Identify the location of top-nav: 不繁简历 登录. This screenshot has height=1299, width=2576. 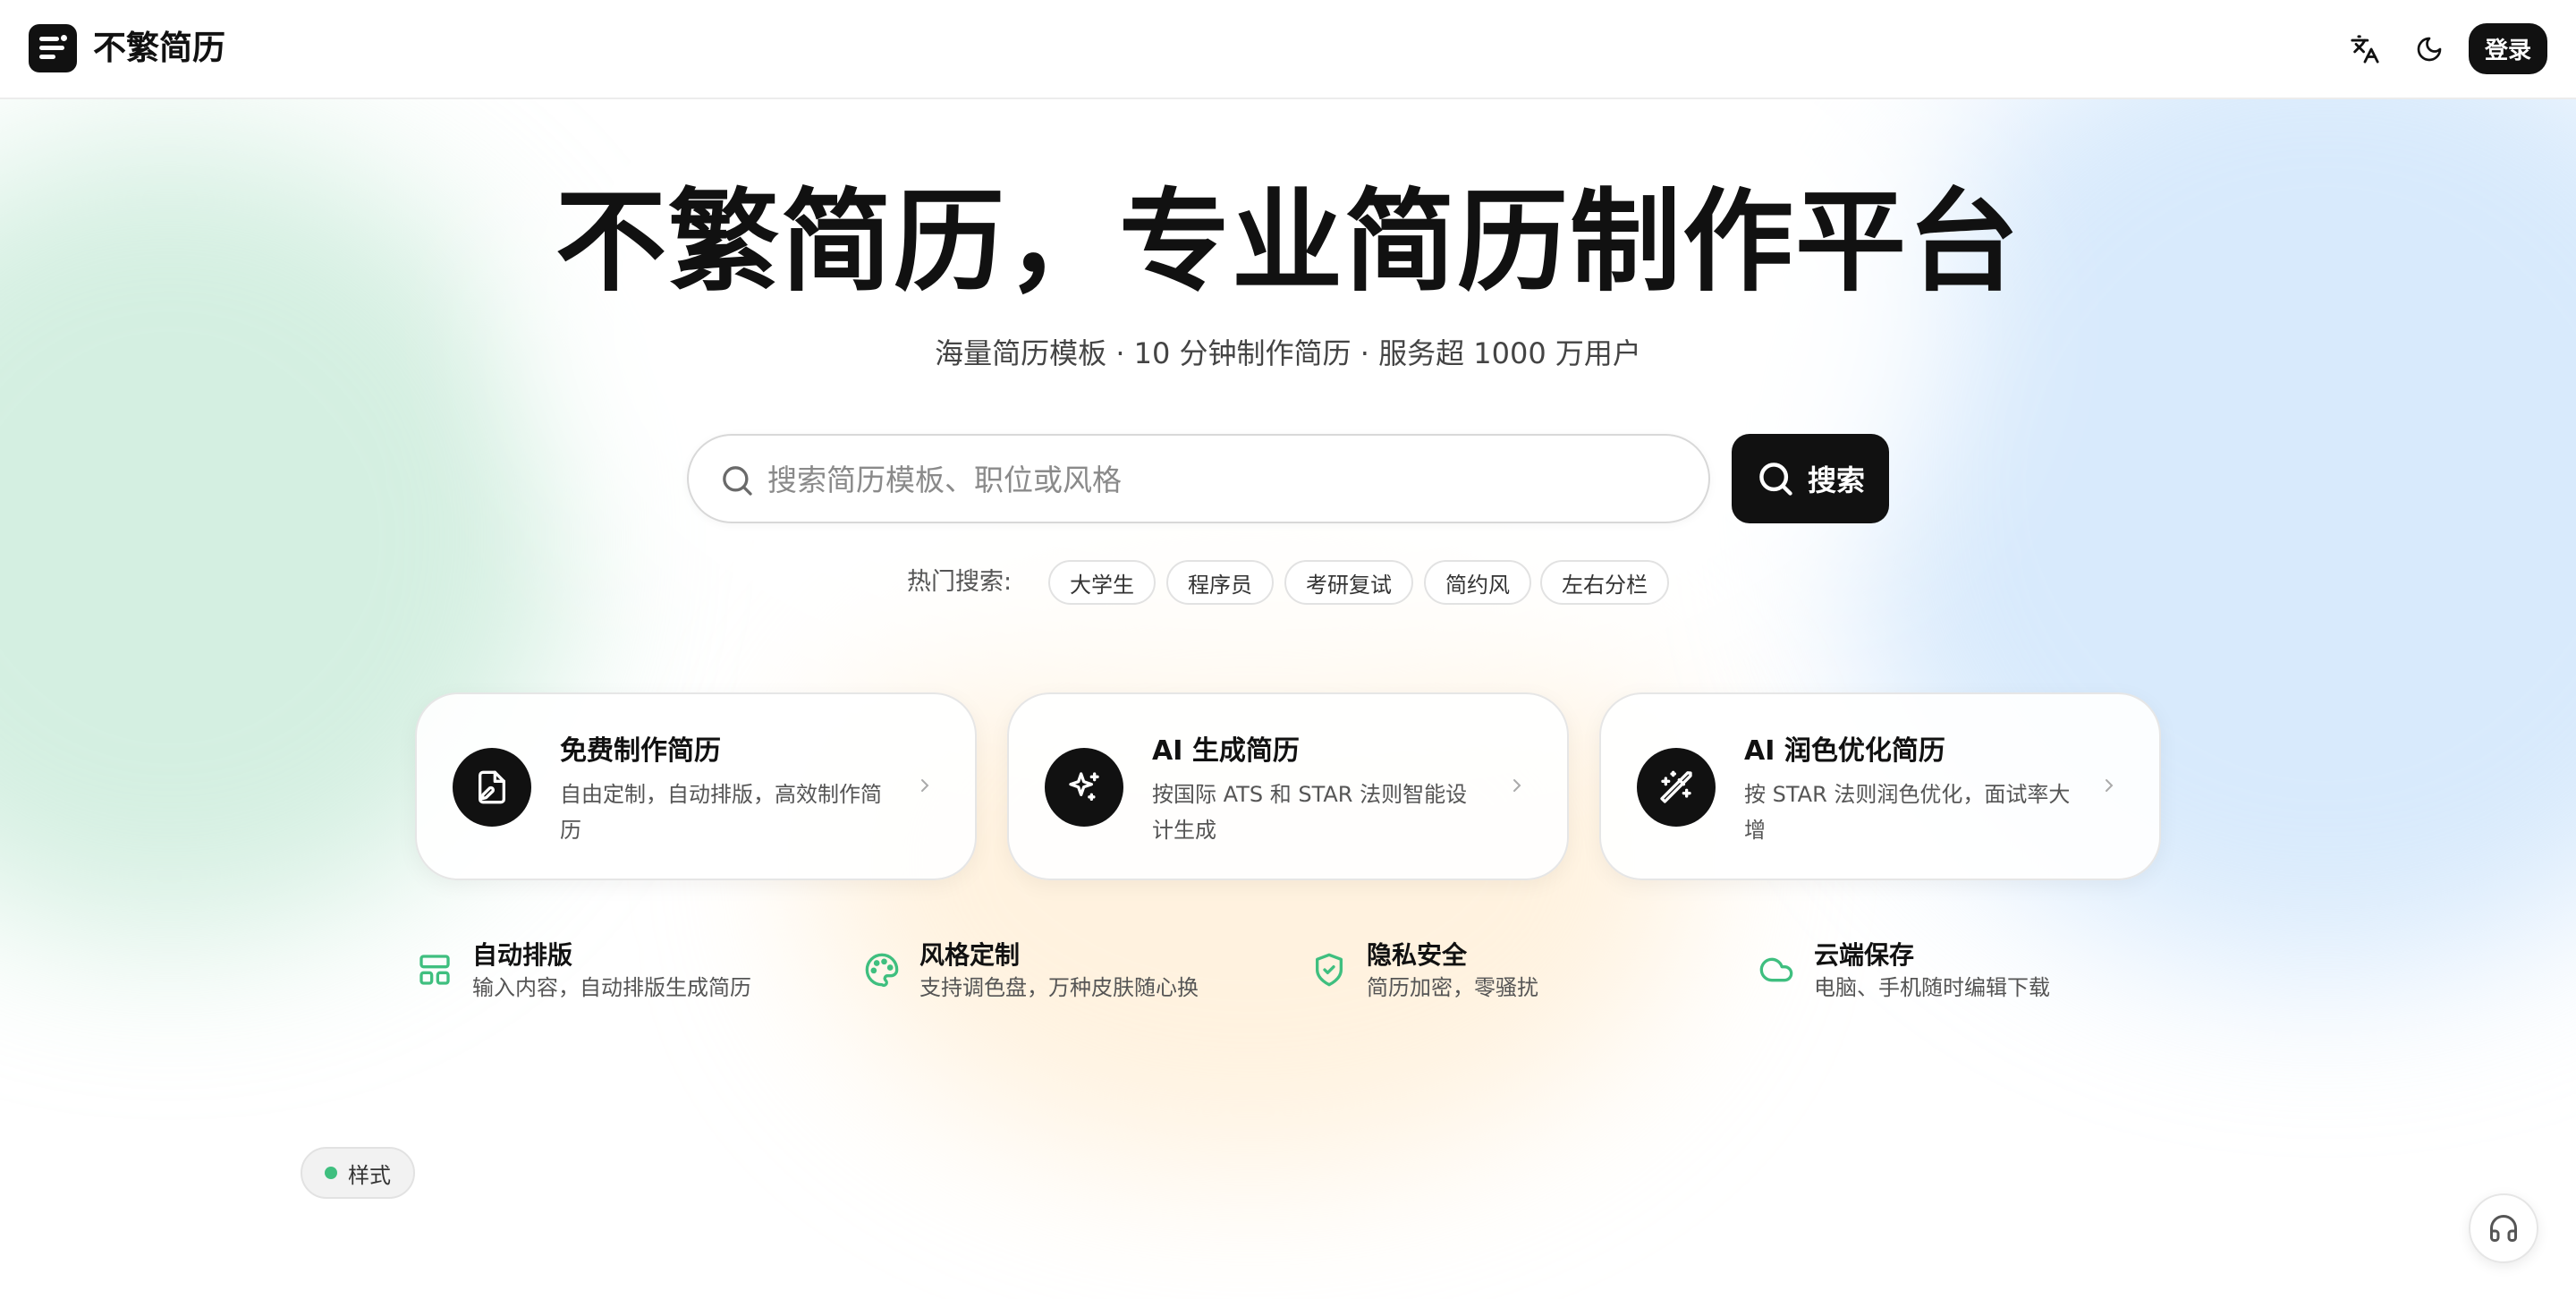
(1288, 49).